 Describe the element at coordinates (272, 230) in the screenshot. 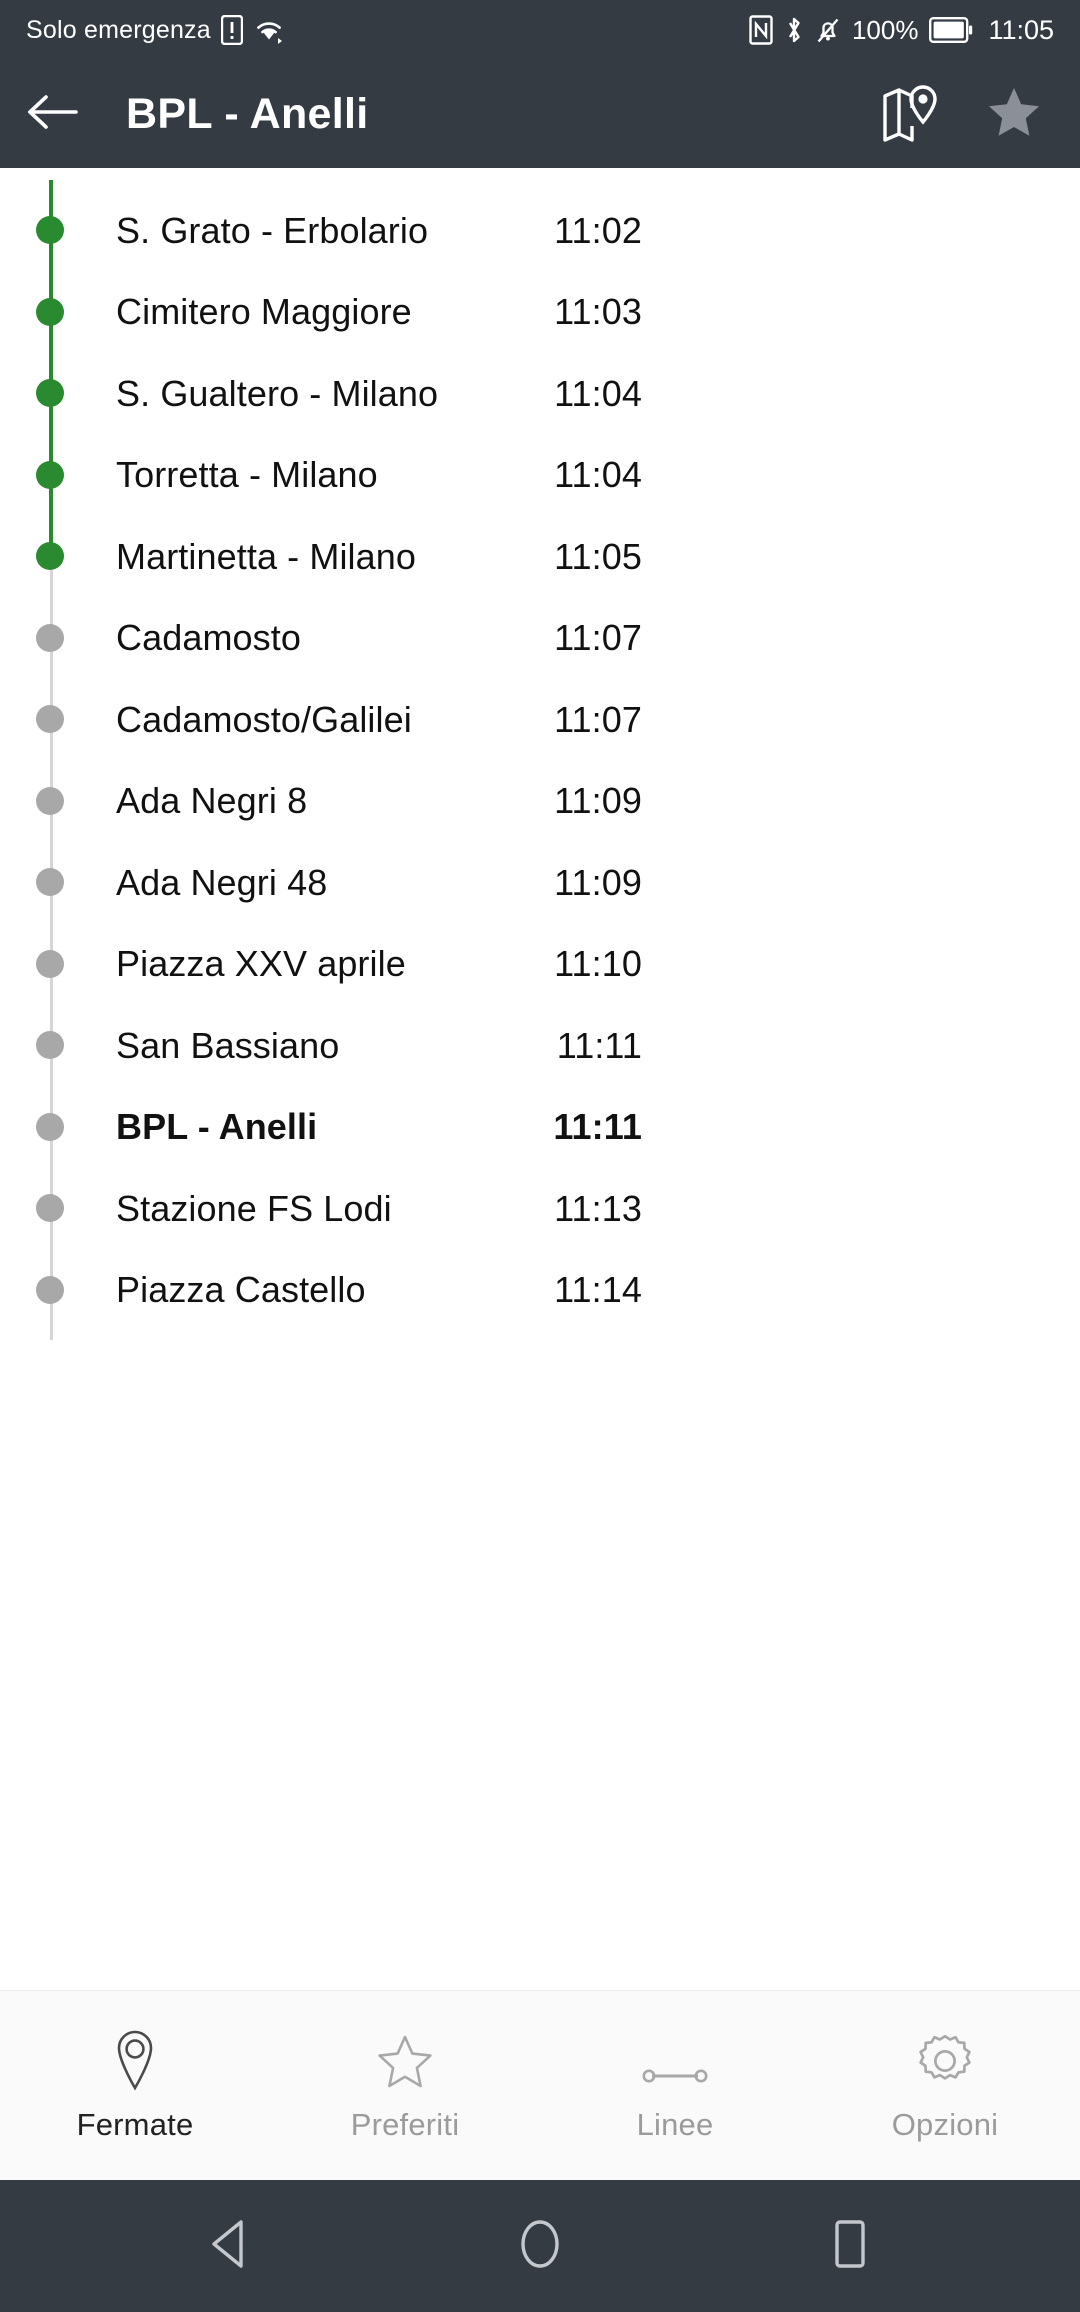

I see `stop-name: S. Grato - Erbolario` at that location.